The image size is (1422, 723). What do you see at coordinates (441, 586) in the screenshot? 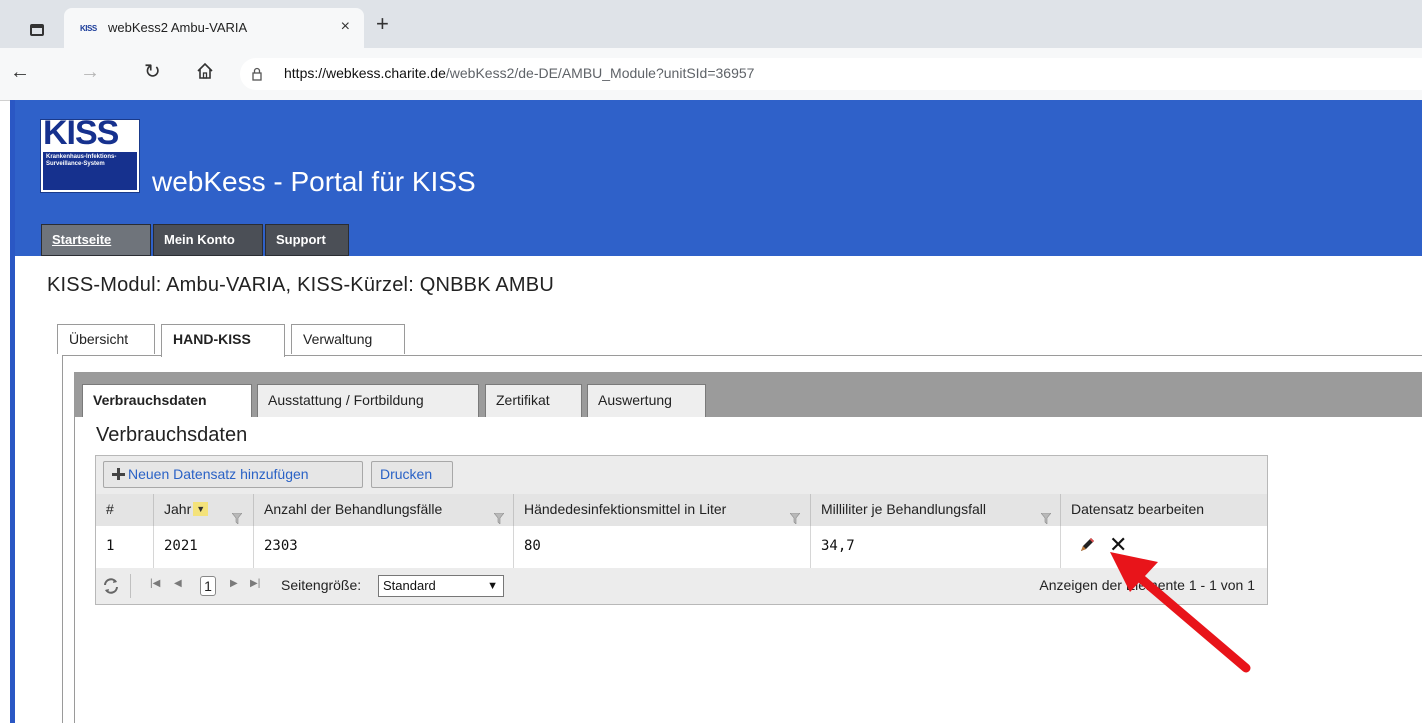
I see `page-size-select: Standard ▼` at bounding box center [441, 586].